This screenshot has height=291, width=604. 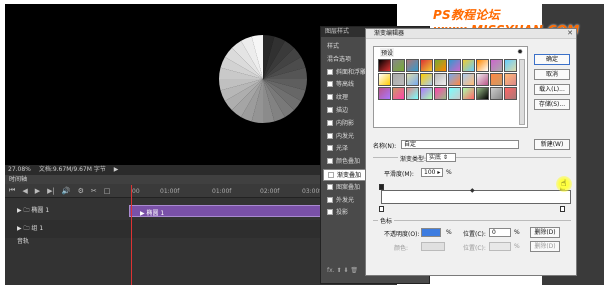 What do you see at coordinates (116, 169) in the screenshot?
I see `chevron-right-icon: ▶` at bounding box center [116, 169].